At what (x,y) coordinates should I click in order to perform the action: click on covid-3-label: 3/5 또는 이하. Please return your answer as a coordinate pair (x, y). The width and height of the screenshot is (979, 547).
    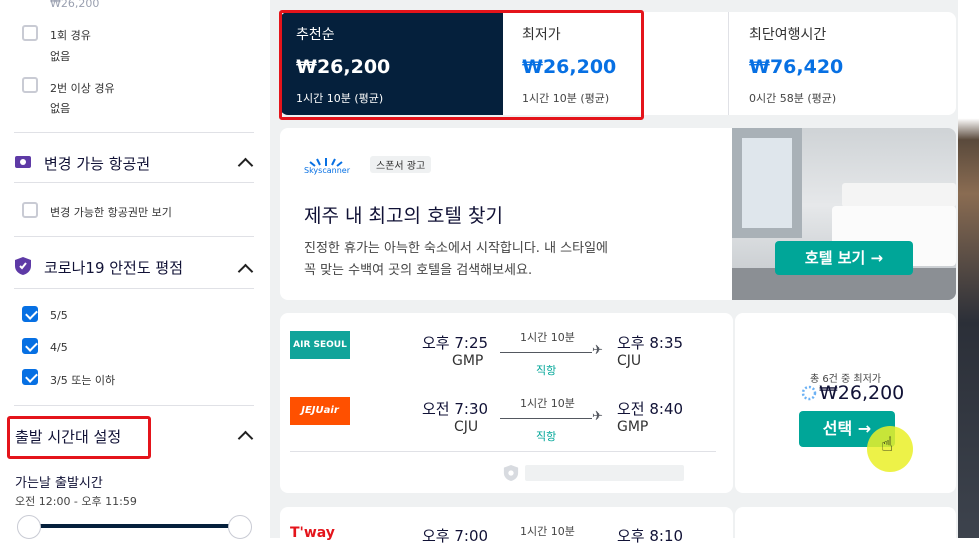
    Looking at the image, I should click on (83, 380).